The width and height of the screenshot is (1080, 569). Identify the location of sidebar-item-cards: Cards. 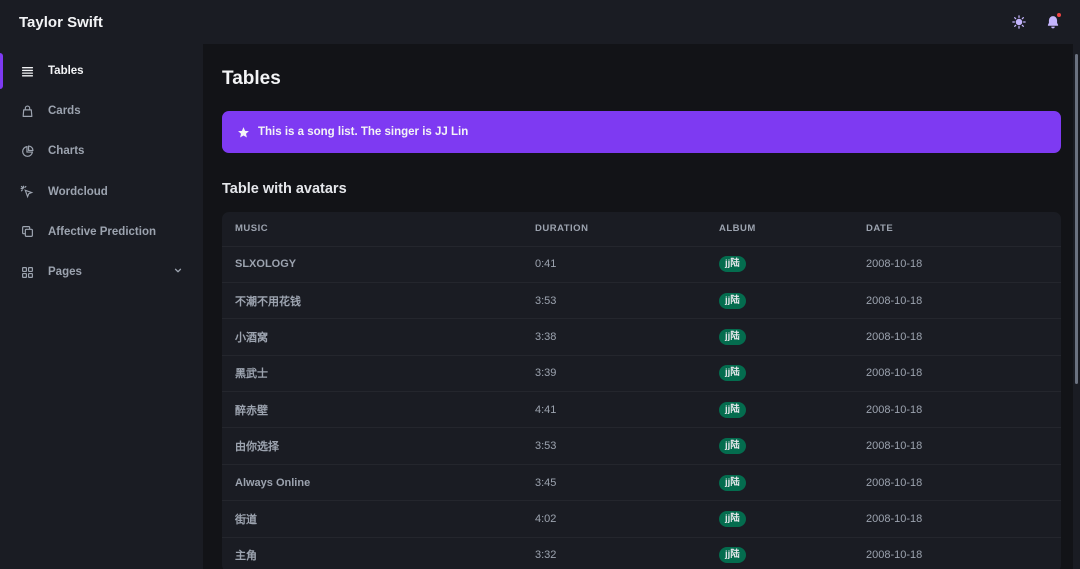
(101, 111).